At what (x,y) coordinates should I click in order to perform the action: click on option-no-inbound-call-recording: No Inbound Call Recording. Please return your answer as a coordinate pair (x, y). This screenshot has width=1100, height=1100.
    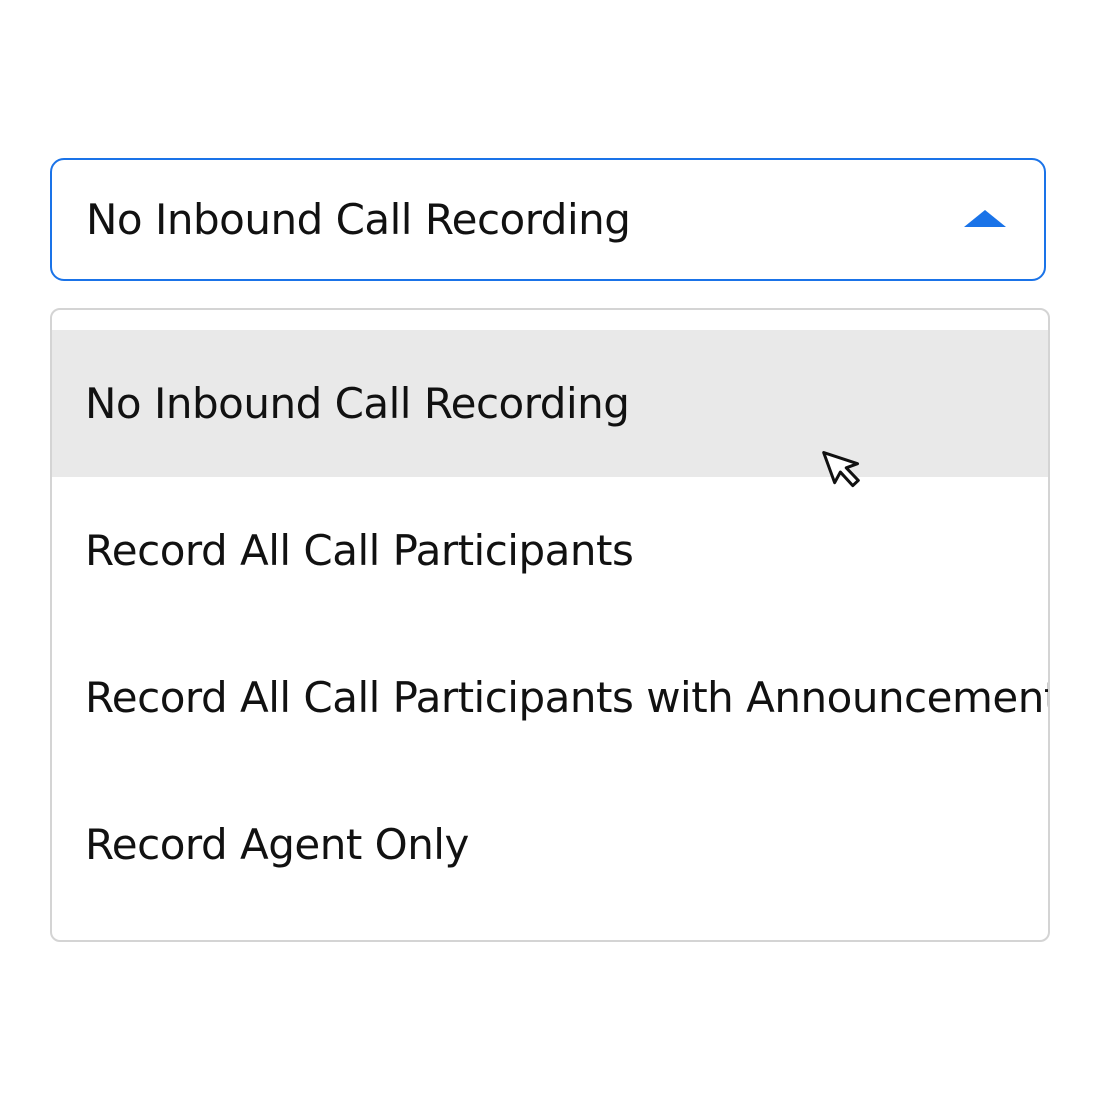
    Looking at the image, I should click on (550, 403).